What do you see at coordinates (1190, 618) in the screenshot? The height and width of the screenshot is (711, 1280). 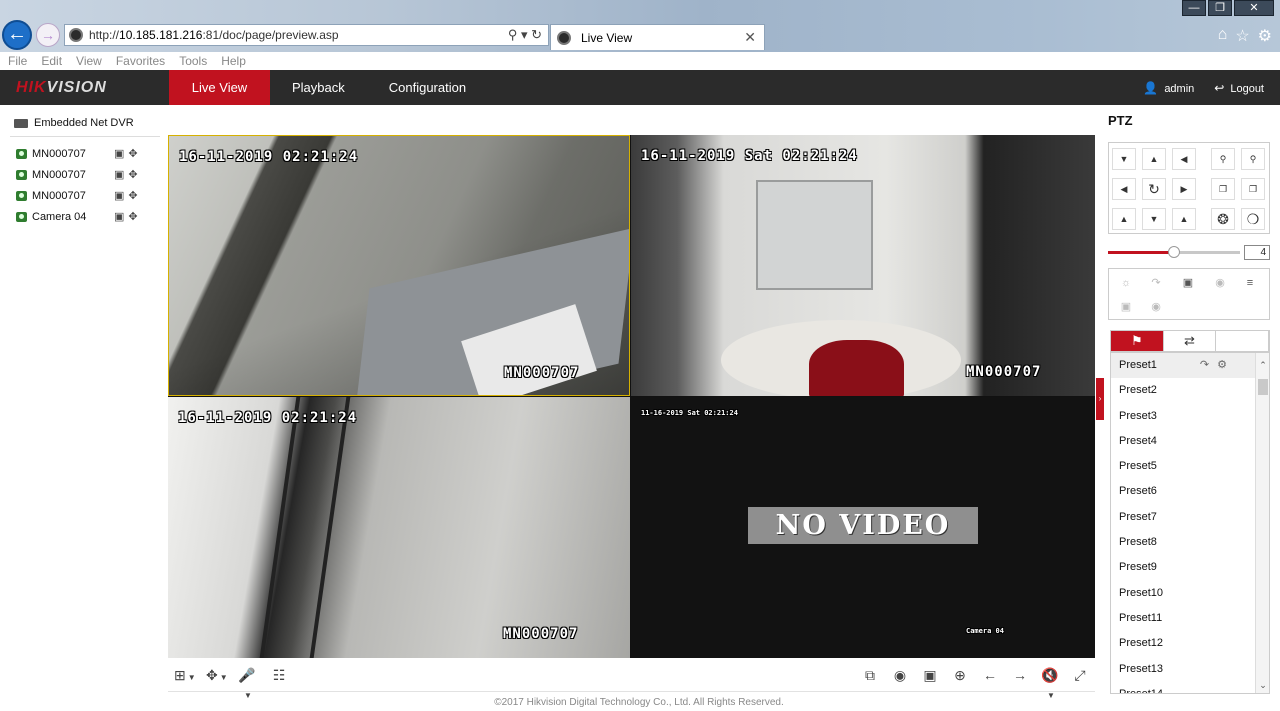 I see `preset-item: Preset11` at bounding box center [1190, 618].